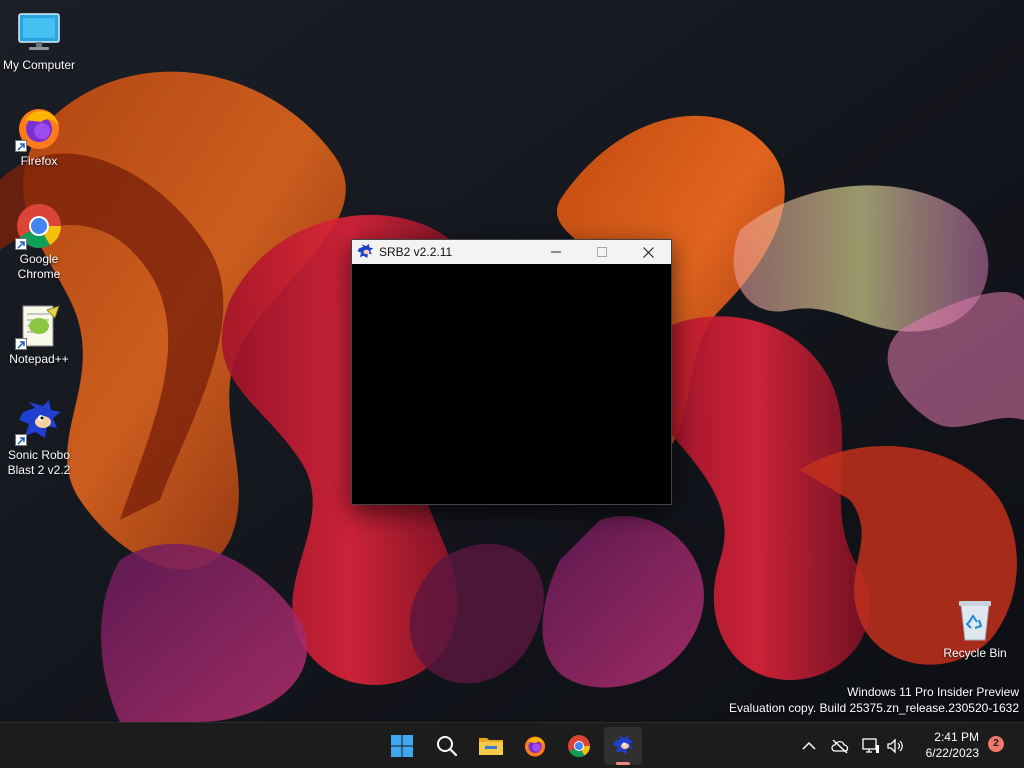 The height and width of the screenshot is (768, 1024). I want to click on windows-start-icon, so click(402, 746).